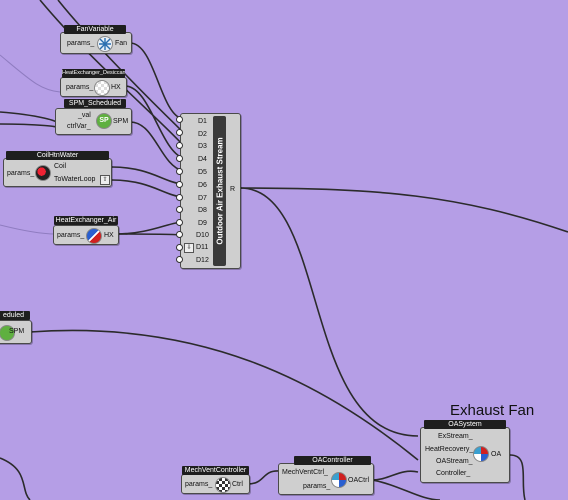 This screenshot has width=568, height=500. I want to click on spm-scheduled-node: SPM_Scheduled _val ctrlVar_ SP SPM, so click(93, 117).